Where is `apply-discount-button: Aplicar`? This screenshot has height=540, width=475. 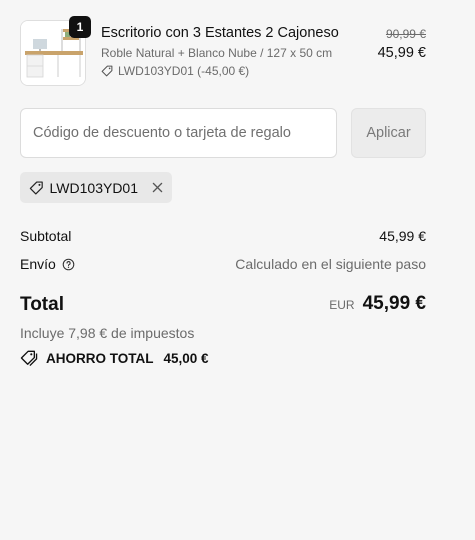
apply-discount-button: Aplicar is located at coordinates (388, 133).